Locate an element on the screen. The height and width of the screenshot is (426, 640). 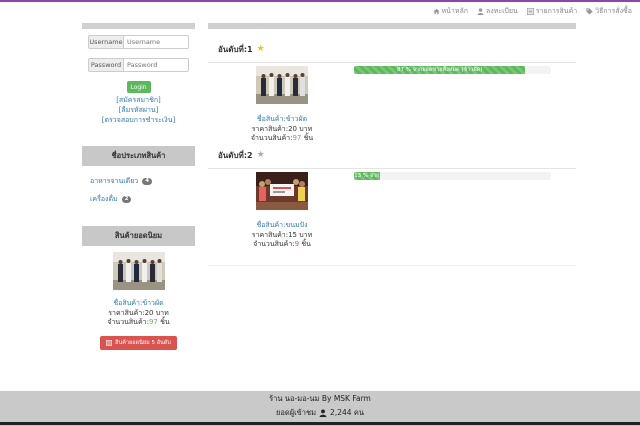
nav-home: หน้าหลัก is located at coordinates (450, 11).